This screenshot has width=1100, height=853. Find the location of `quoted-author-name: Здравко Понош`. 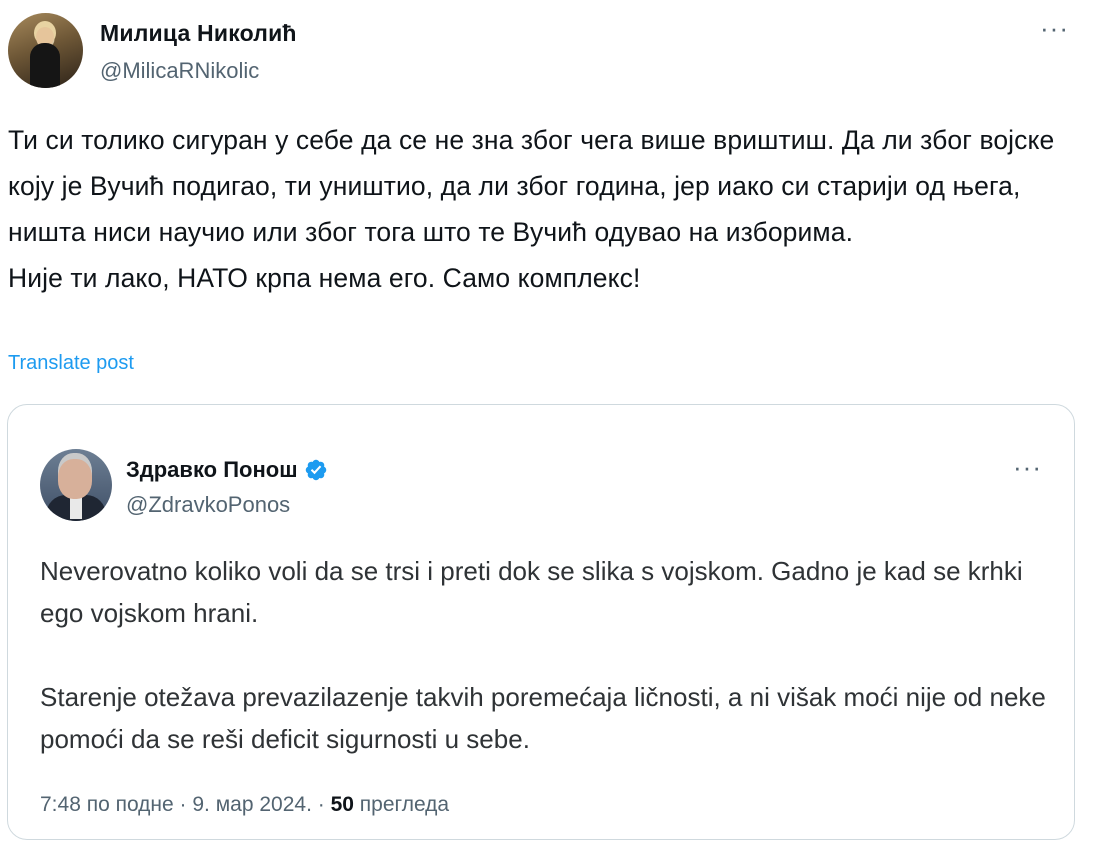

quoted-author-name: Здравко Понош is located at coordinates (212, 470).